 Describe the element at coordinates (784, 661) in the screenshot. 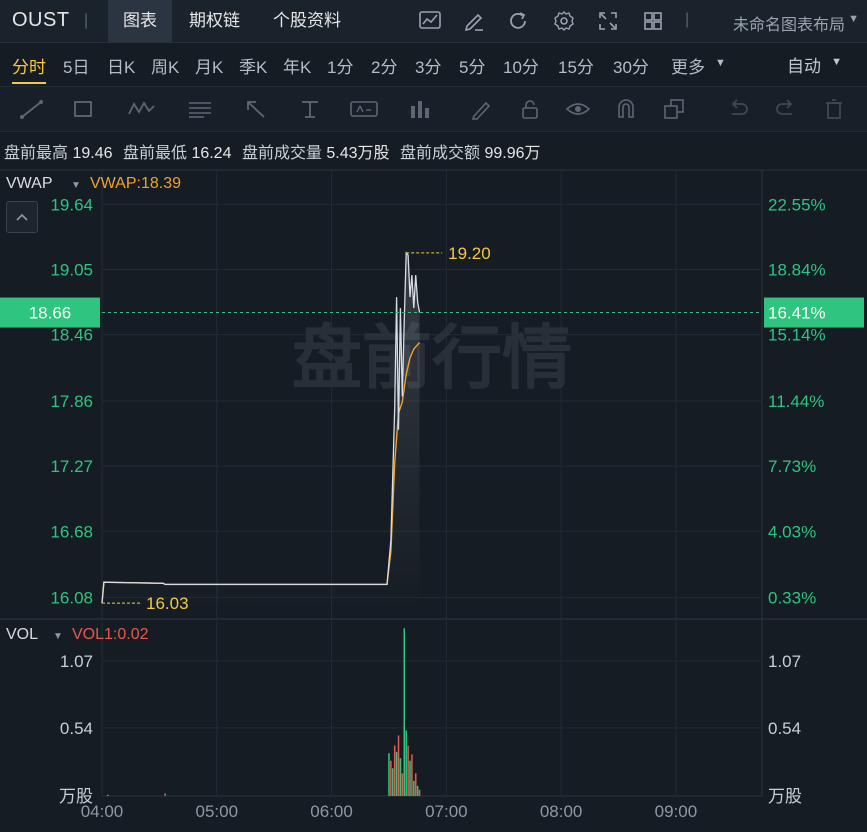

I see `vol-tick-label-right: 1.07` at that location.